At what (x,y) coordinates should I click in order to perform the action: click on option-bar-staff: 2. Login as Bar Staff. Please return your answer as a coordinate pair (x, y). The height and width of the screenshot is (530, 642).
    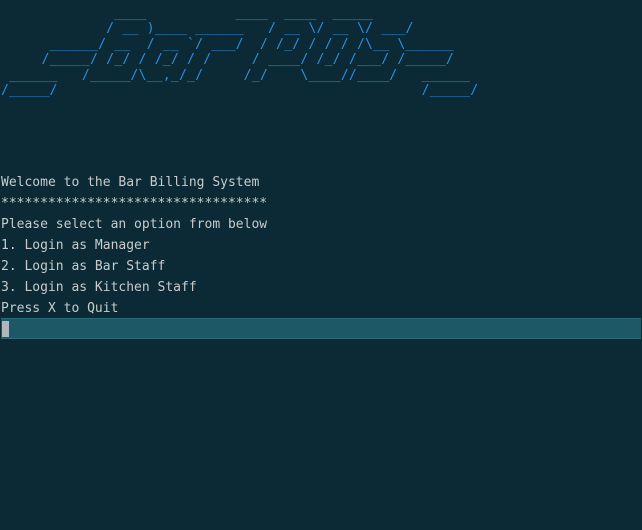
    Looking at the image, I should click on (83, 266).